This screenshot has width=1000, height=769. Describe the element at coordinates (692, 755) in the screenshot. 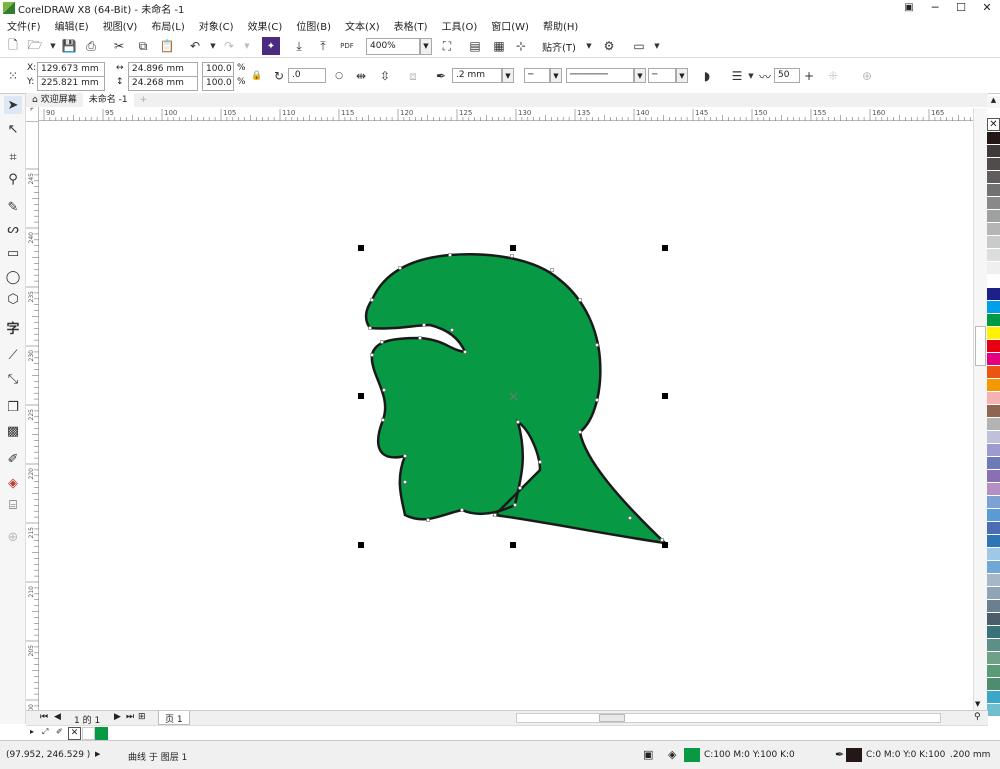

I see `fill-color-swatch` at that location.